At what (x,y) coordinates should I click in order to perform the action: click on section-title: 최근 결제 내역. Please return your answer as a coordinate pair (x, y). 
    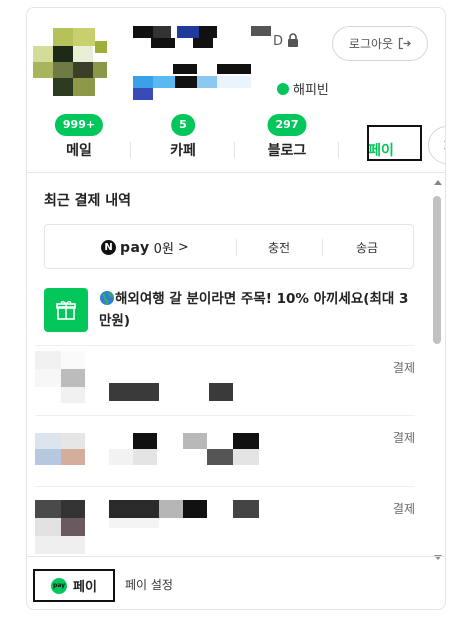
    Looking at the image, I should click on (88, 201).